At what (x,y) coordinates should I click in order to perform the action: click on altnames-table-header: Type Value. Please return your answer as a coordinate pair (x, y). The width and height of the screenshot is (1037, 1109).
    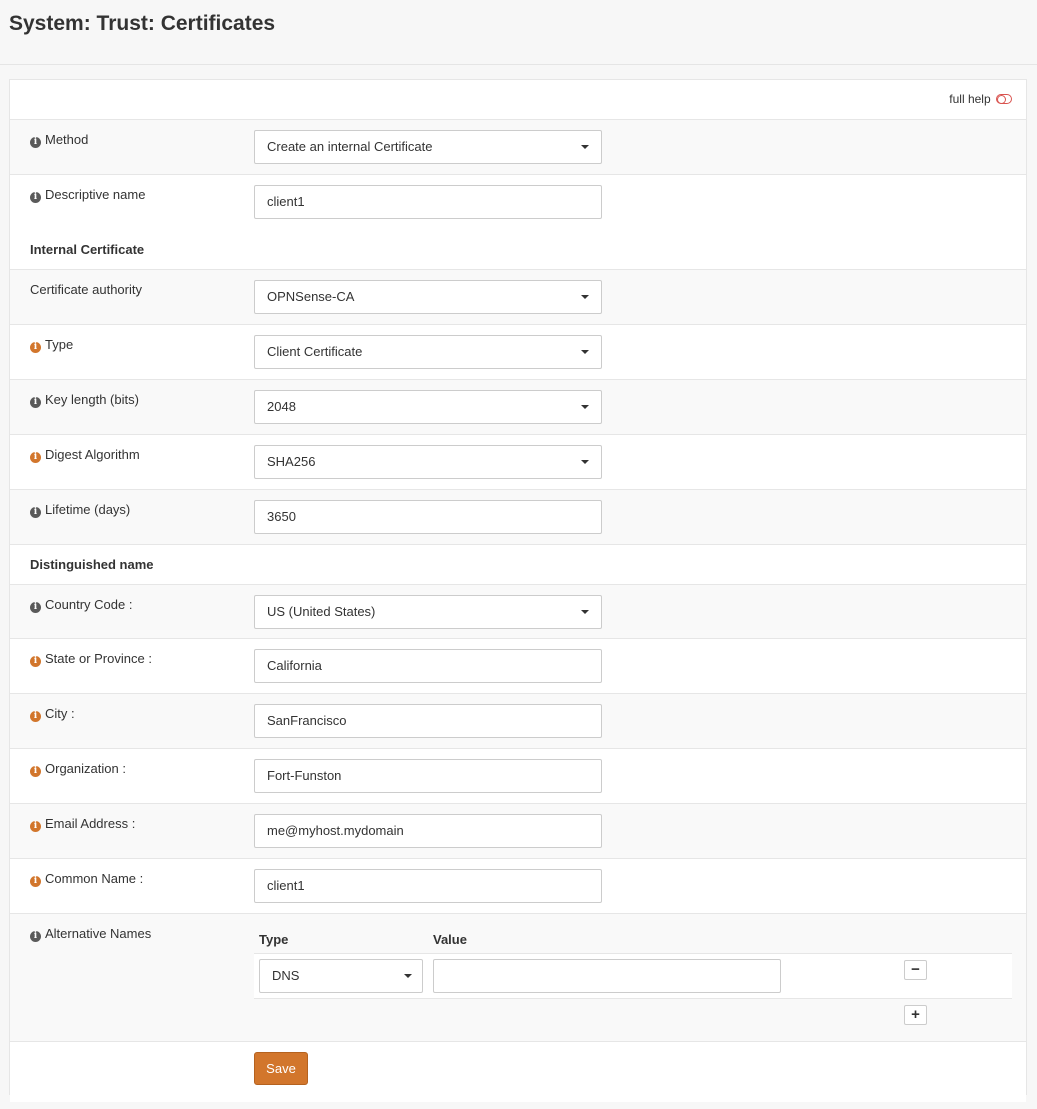
    Looking at the image, I should click on (633, 939).